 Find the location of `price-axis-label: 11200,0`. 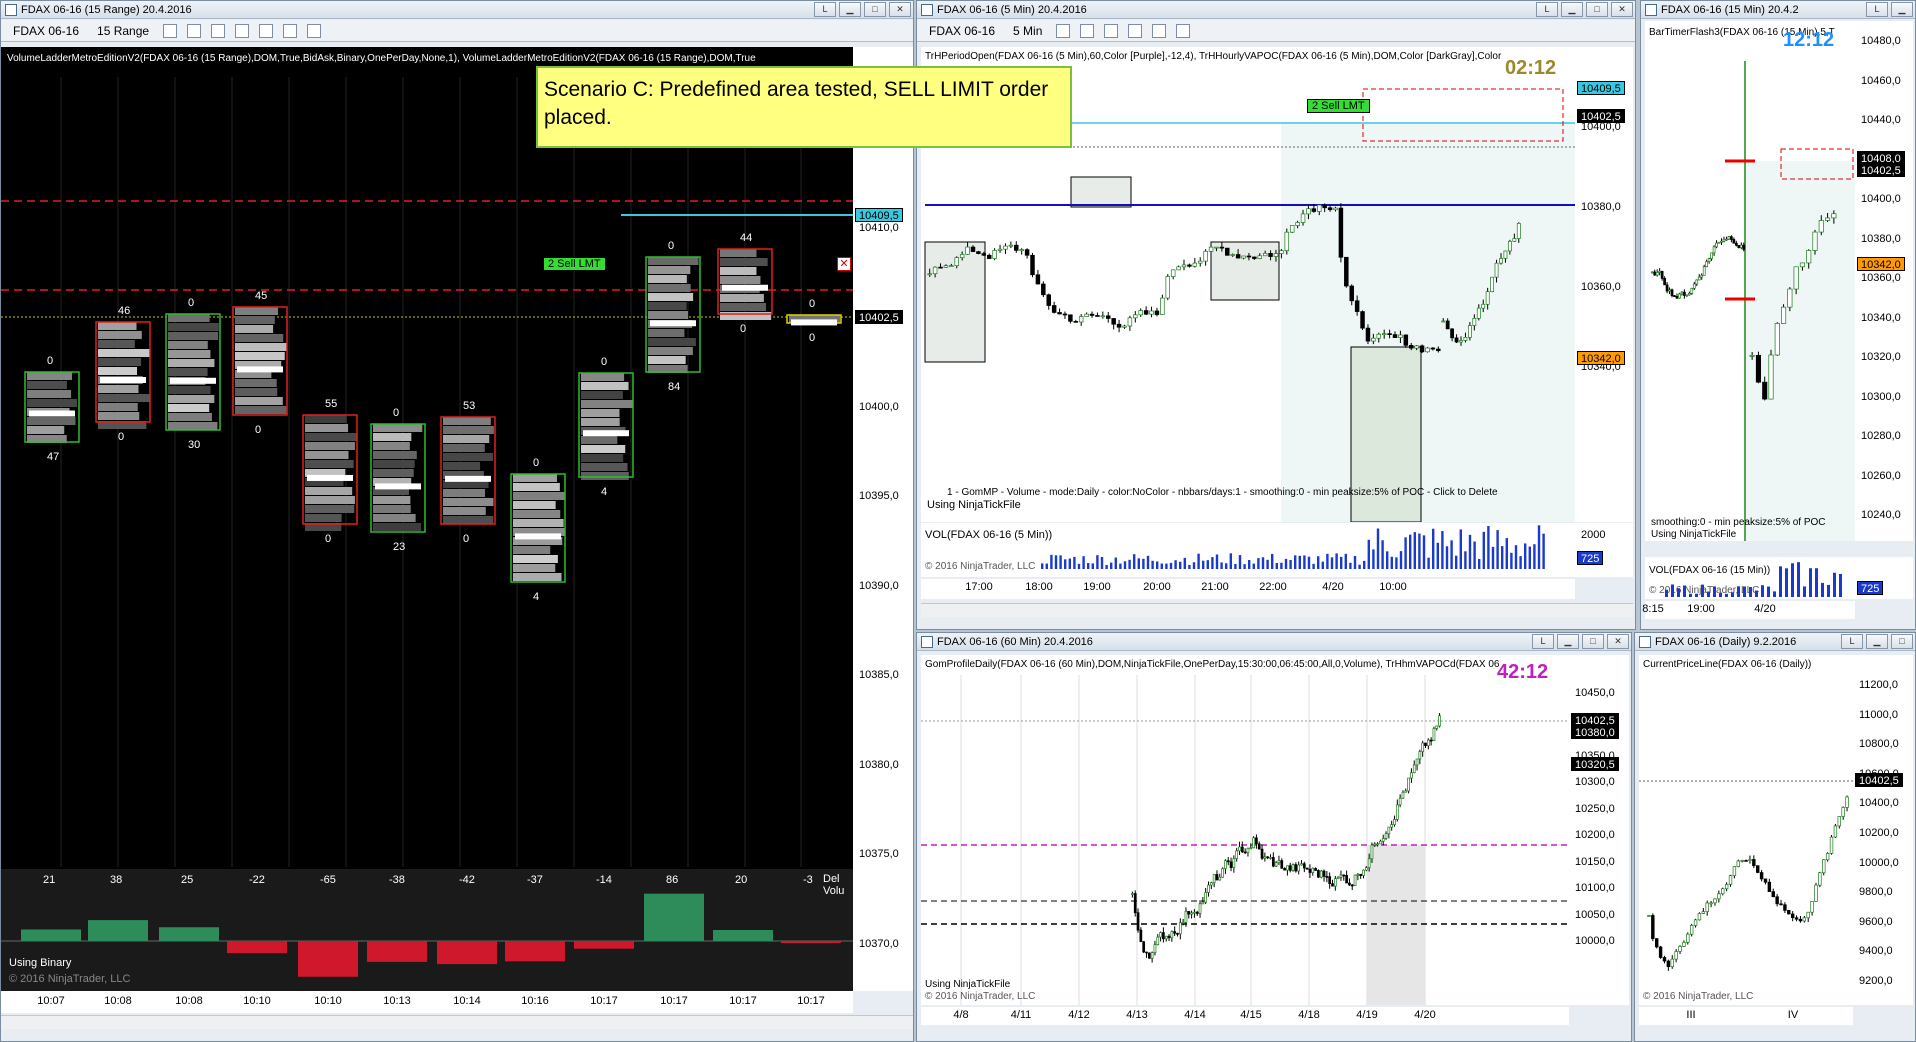

price-axis-label: 11200,0 is located at coordinates (1878, 685).